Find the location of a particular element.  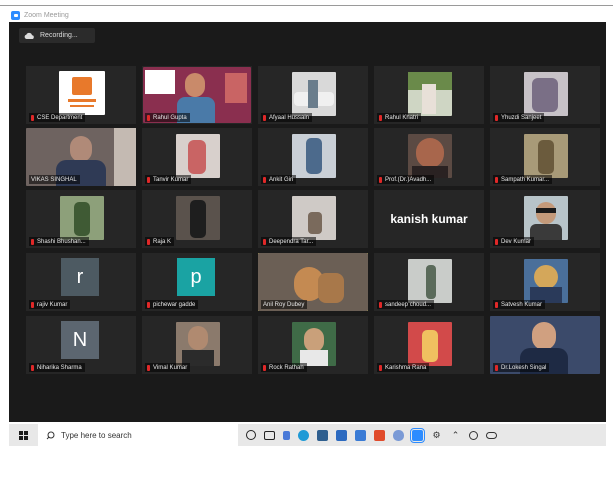

video-tile-cse-department: CSE Department is located at coordinates (81, 95).